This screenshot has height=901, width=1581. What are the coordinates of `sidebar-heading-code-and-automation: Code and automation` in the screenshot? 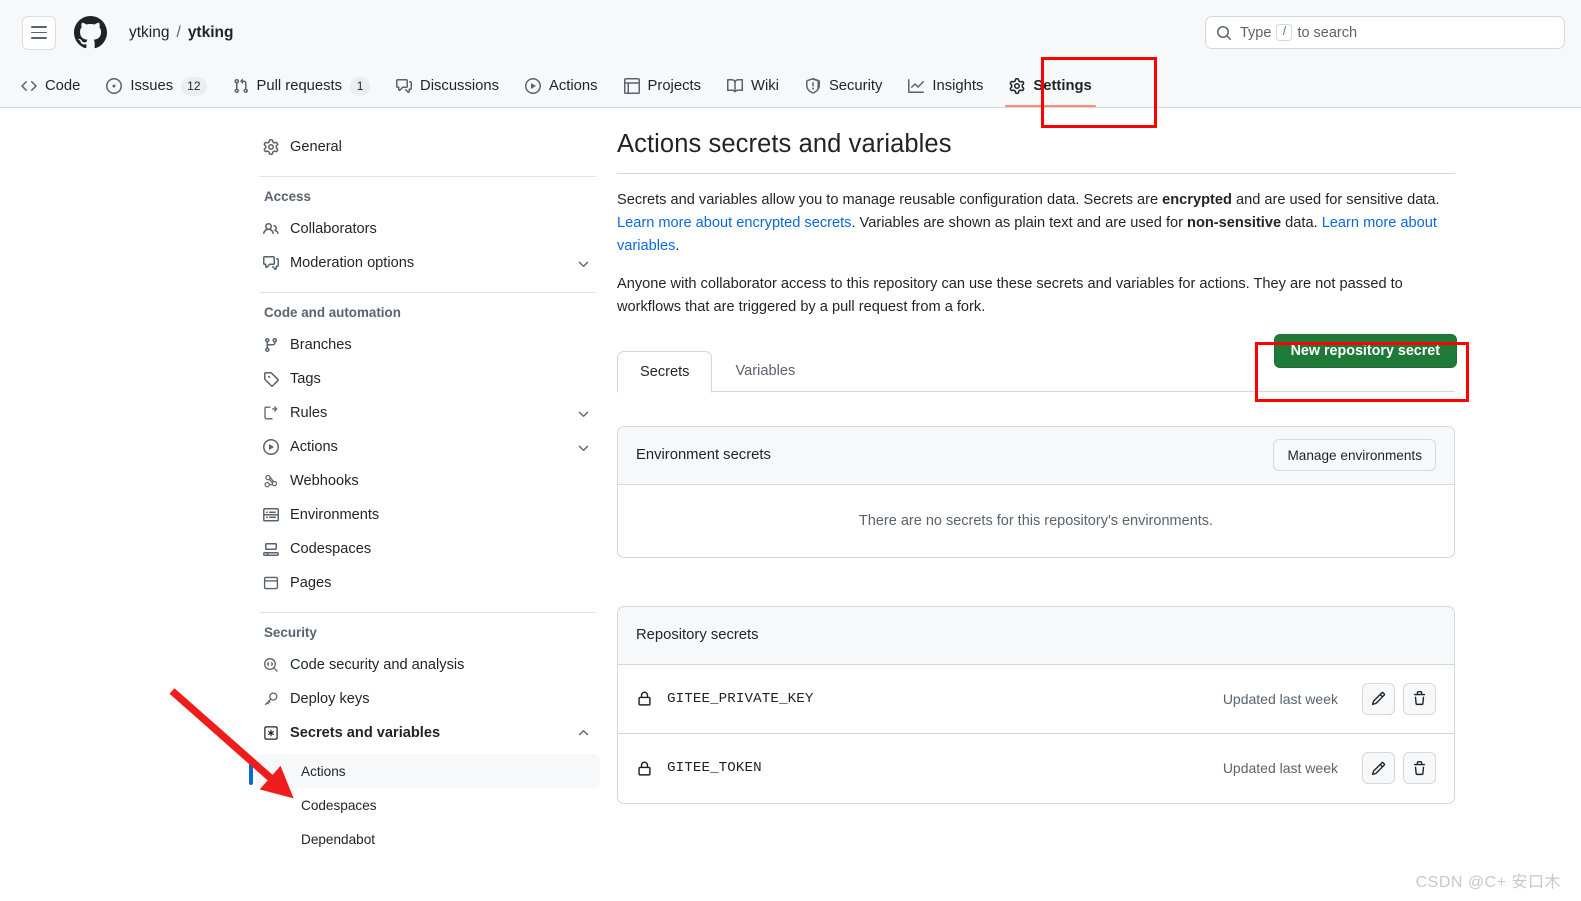 It's located at (332, 312).